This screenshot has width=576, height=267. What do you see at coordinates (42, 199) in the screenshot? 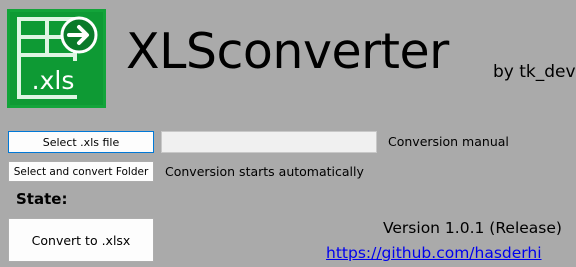
I see `state-label: State:` at bounding box center [42, 199].